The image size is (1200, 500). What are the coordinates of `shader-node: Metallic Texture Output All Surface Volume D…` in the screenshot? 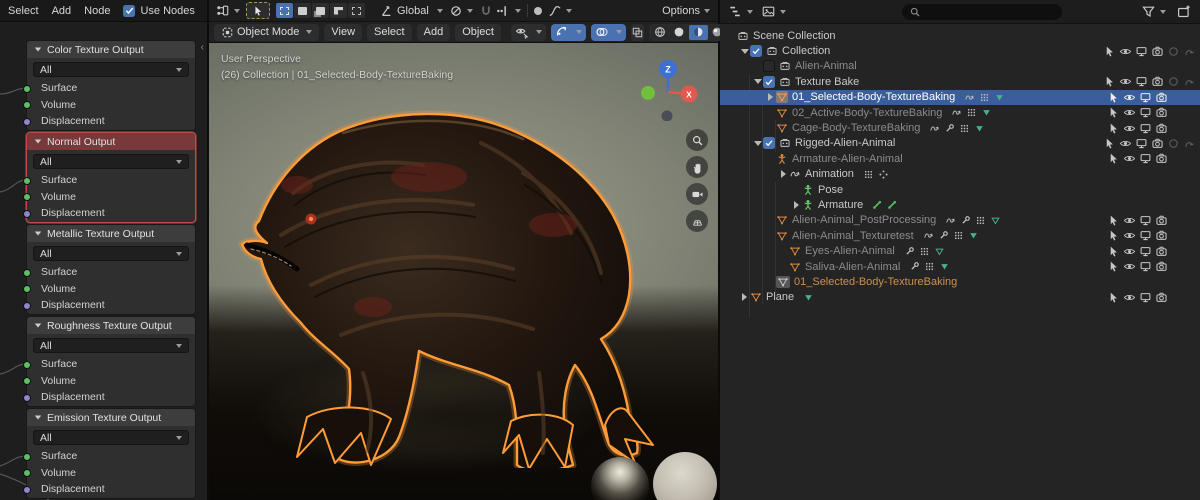 It's located at (109, 269).